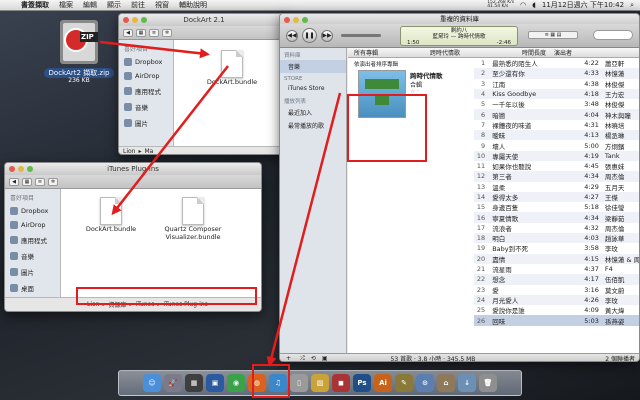 Image resolution: width=640 pixels, height=400 pixels. What do you see at coordinates (204, 20) in the screenshot?
I see `dockart-titlebar: DockArt 2.1` at bounding box center [204, 20].